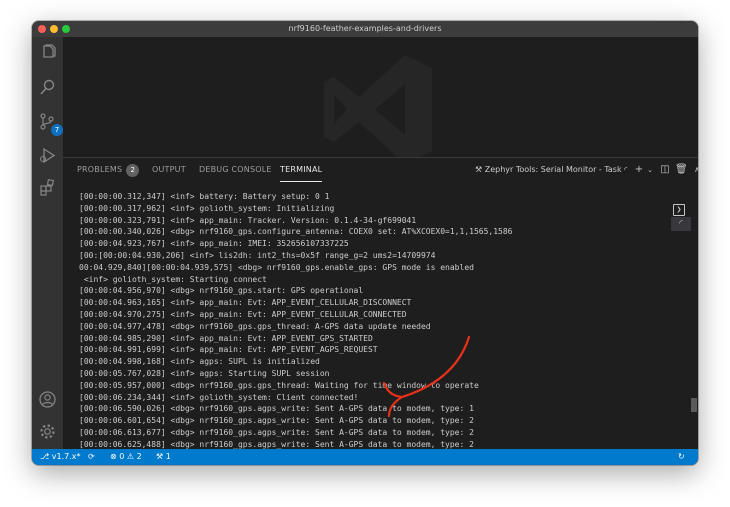 The height and width of the screenshot is (507, 730). What do you see at coordinates (365, 457) in the screenshot?
I see `status-bar: ⎇ v1.7.x* ⟳ ⊗ 0 ⚠ 2 ⚒ 1 ↻` at bounding box center [365, 457].